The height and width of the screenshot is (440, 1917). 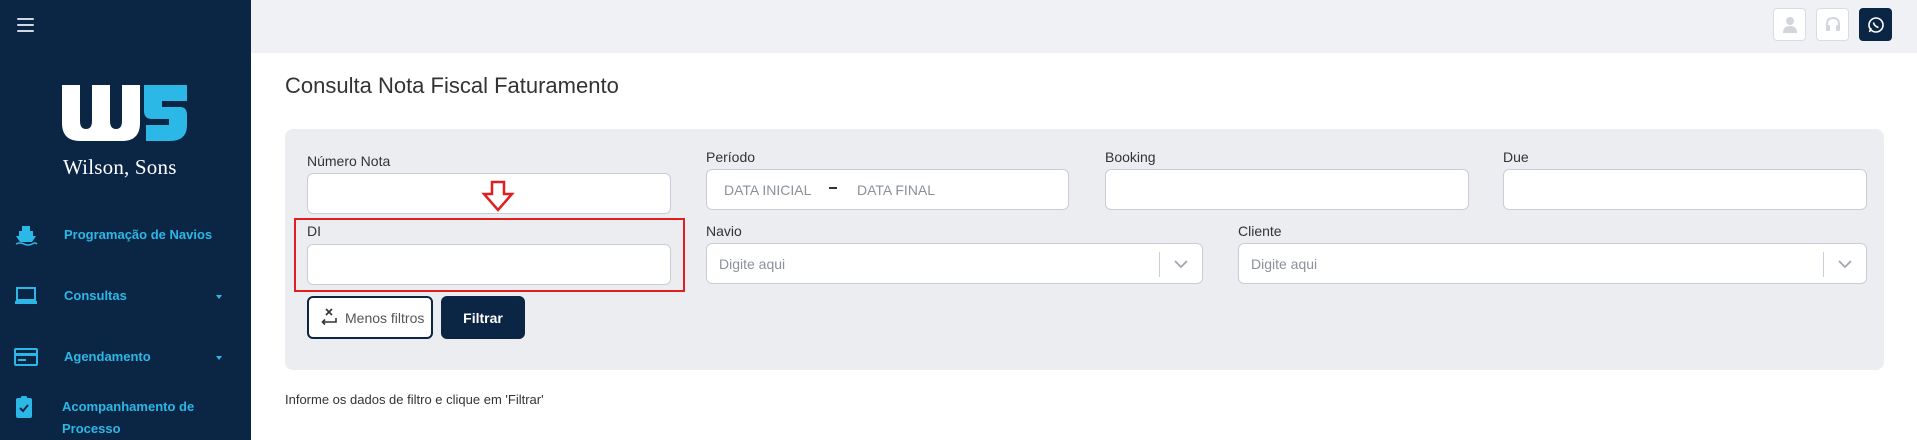 I want to click on numero-nota-label: Número Nota, so click(x=349, y=161).